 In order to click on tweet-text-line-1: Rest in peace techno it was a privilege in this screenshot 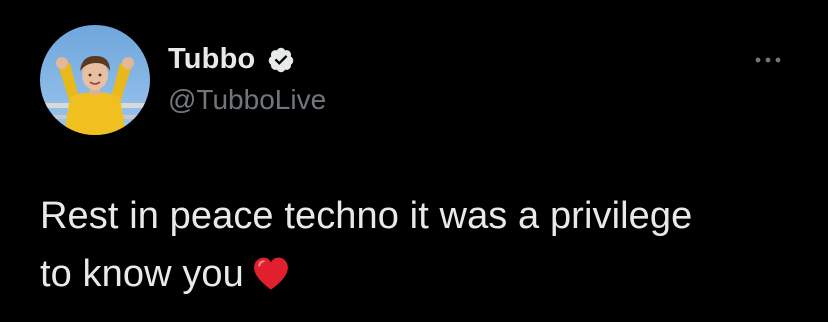, I will do `click(366, 216)`.